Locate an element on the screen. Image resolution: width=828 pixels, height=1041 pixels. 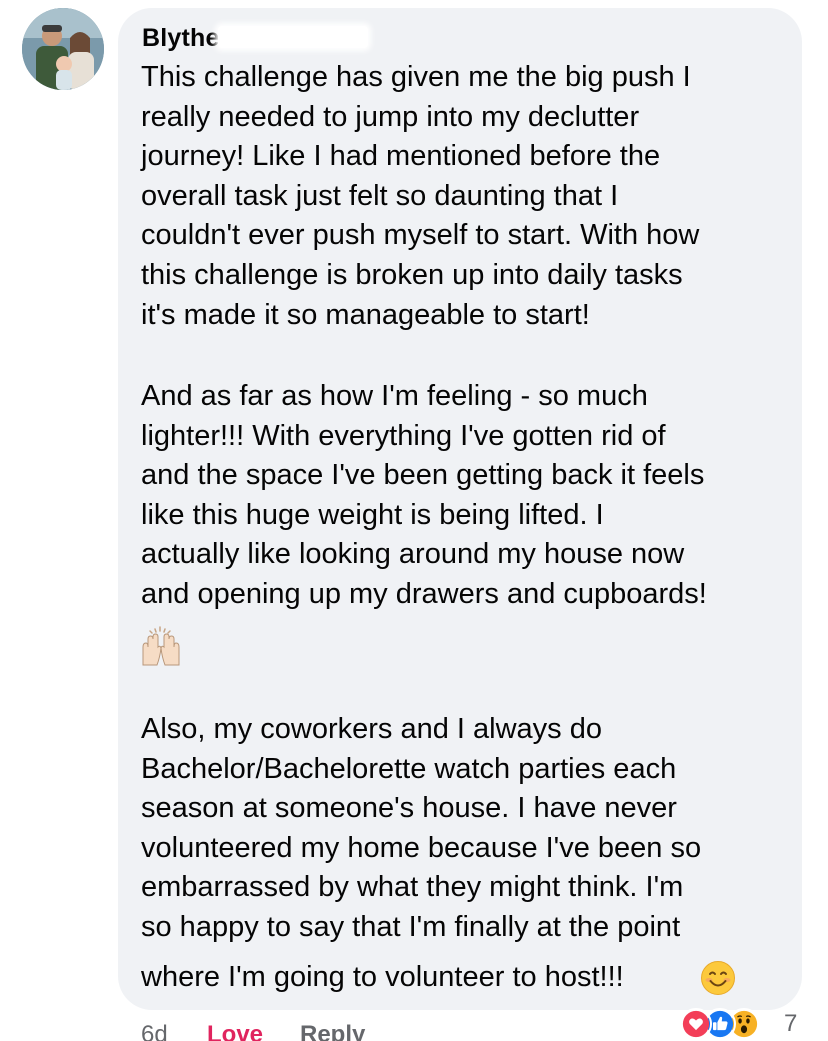
avatar is located at coordinates (63, 49).